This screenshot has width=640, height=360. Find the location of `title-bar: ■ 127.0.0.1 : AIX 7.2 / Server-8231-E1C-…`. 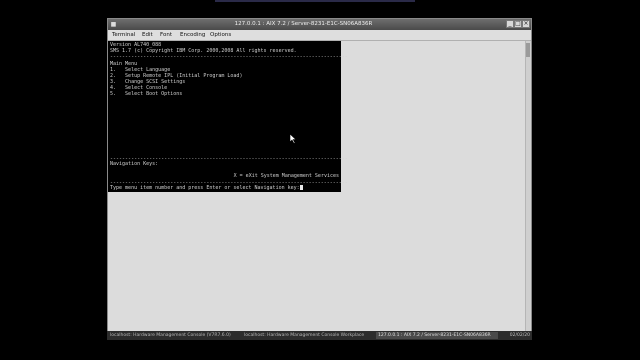

title-bar: ■ 127.0.0.1 : AIX 7.2 / Server-8231-E1C-… is located at coordinates (319, 24).